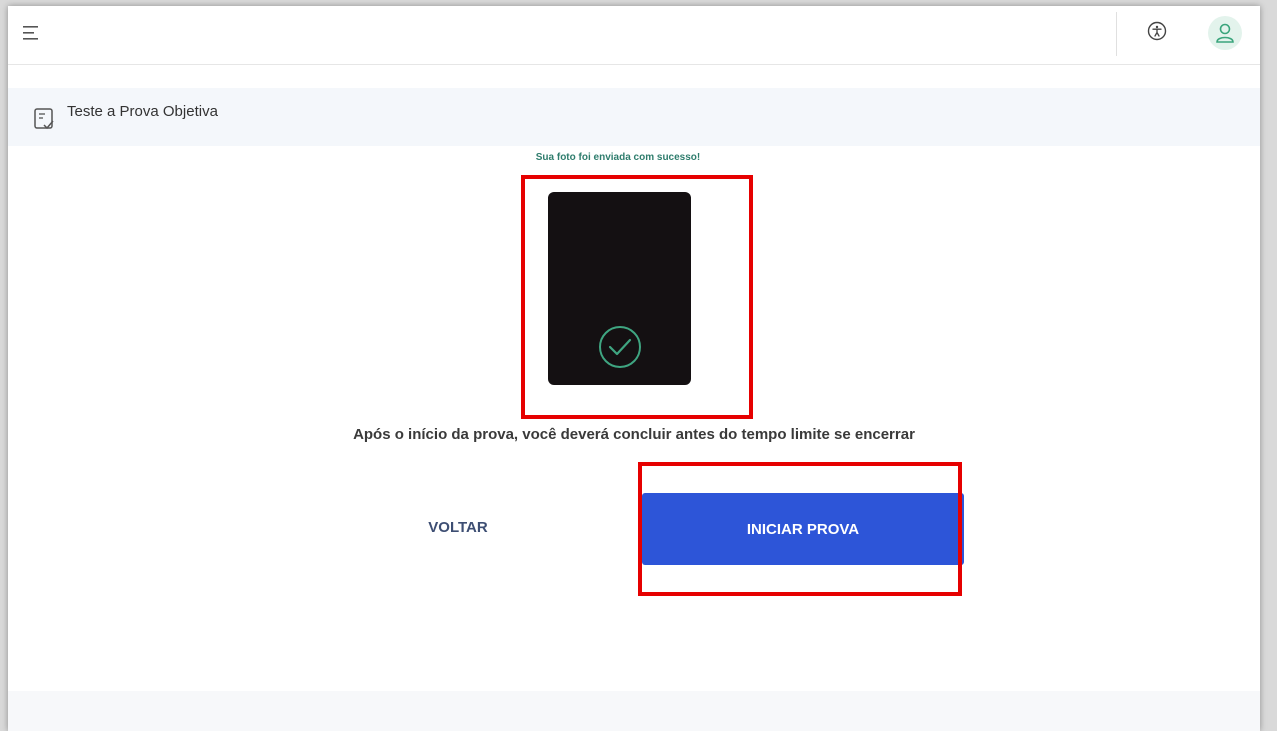 Image resolution: width=1277 pixels, height=731 pixels. What do you see at coordinates (32, 33) in the screenshot?
I see `hamburger-menu-icon` at bounding box center [32, 33].